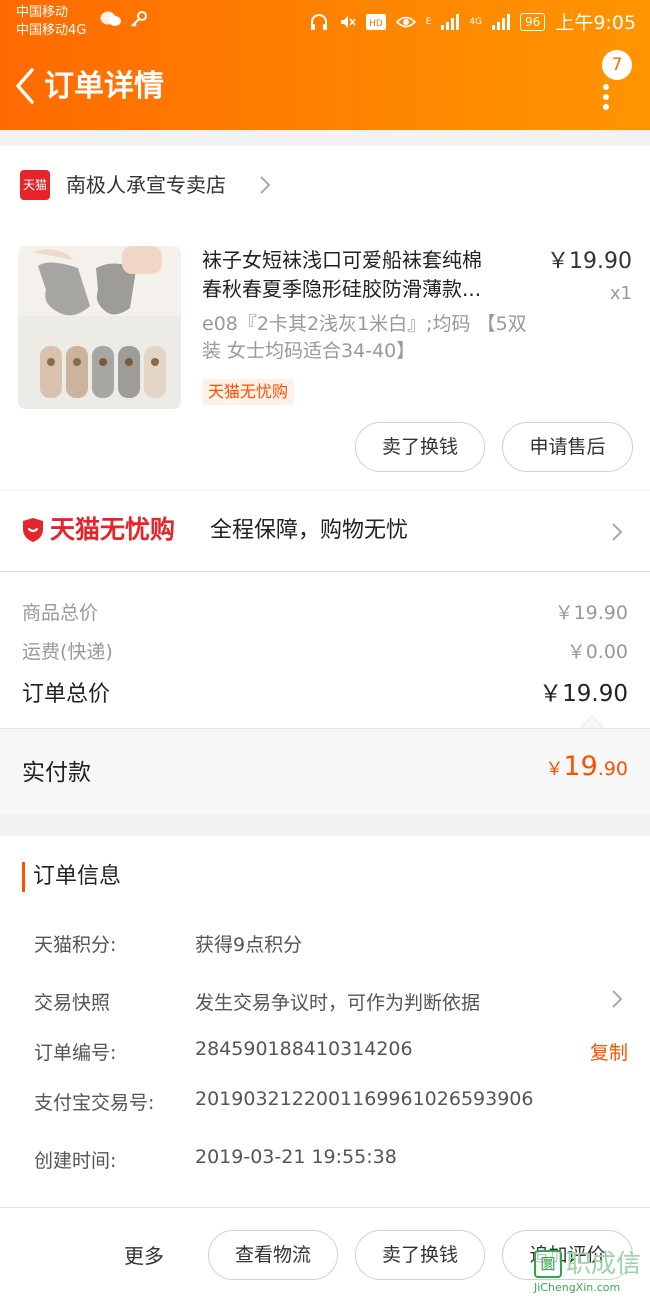  Describe the element at coordinates (476, 21) in the screenshot. I see `signal-2-label: 4G` at that location.